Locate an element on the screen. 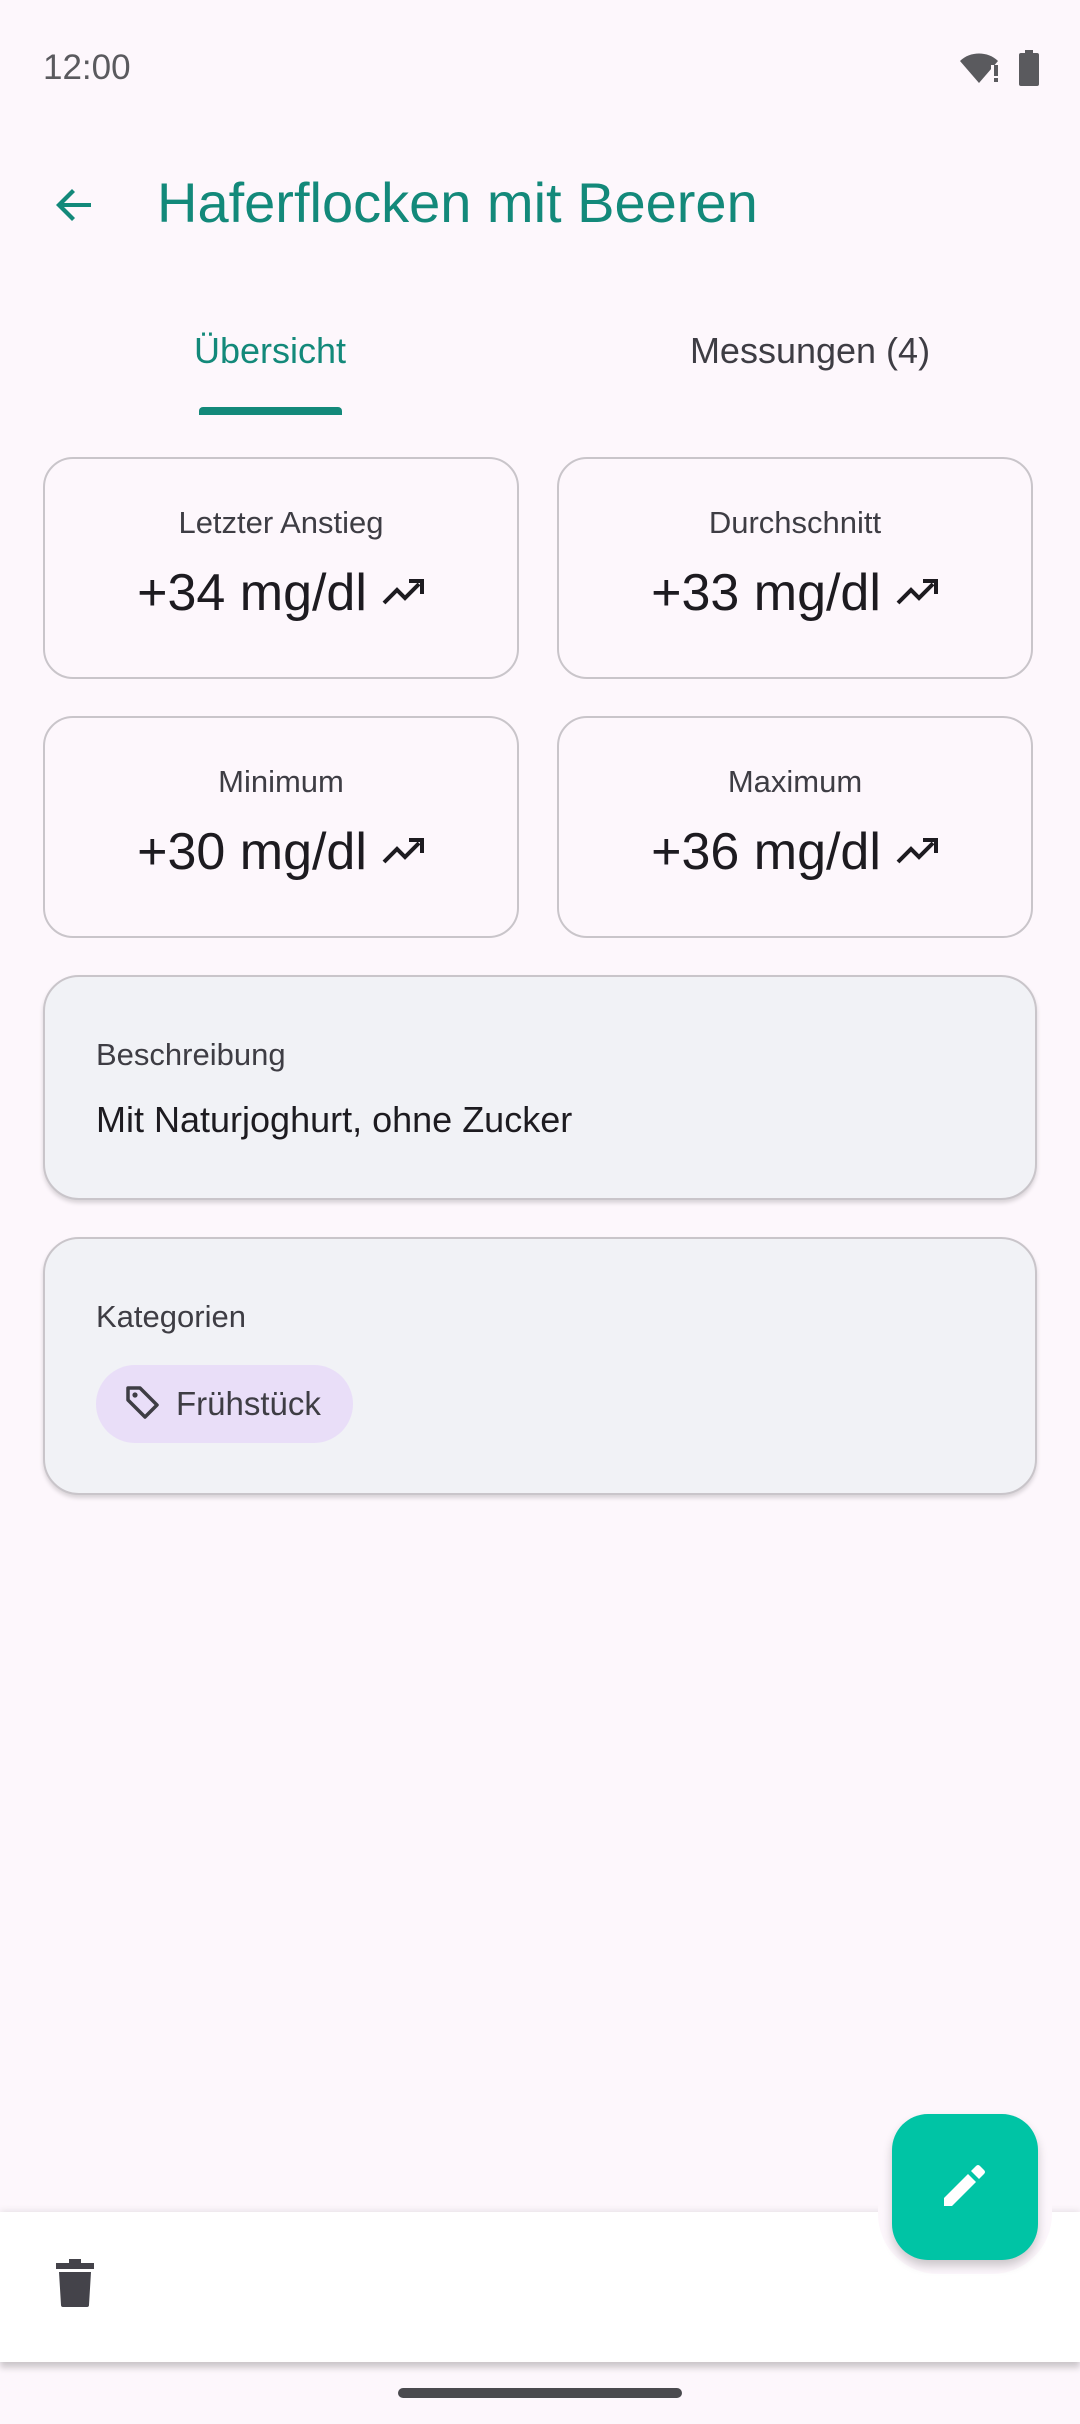 The width and height of the screenshot is (1080, 2424). stat-card-average: Durchschnitt +33 mg/dl is located at coordinates (795, 568).